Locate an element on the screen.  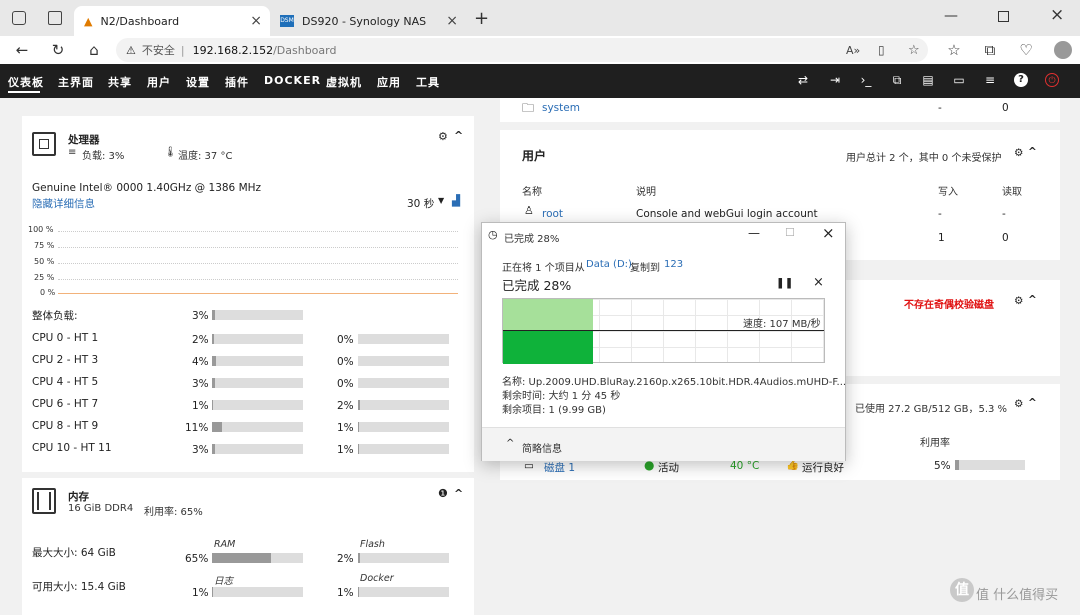
users-header-desc: 说明 is located at coordinates (646, 192).